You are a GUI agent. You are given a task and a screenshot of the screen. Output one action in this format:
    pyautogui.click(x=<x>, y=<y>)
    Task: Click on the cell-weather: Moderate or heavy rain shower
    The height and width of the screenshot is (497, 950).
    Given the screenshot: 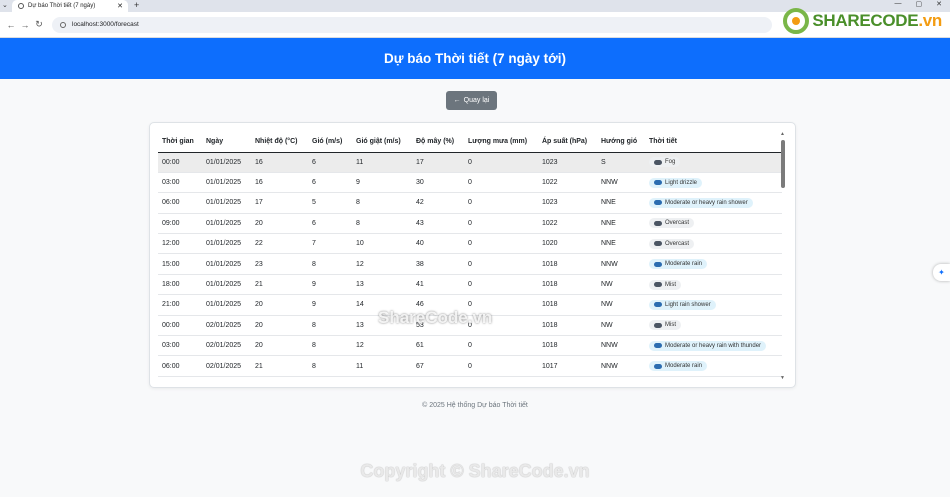 What is the action you would take?
    pyautogui.click(x=713, y=203)
    